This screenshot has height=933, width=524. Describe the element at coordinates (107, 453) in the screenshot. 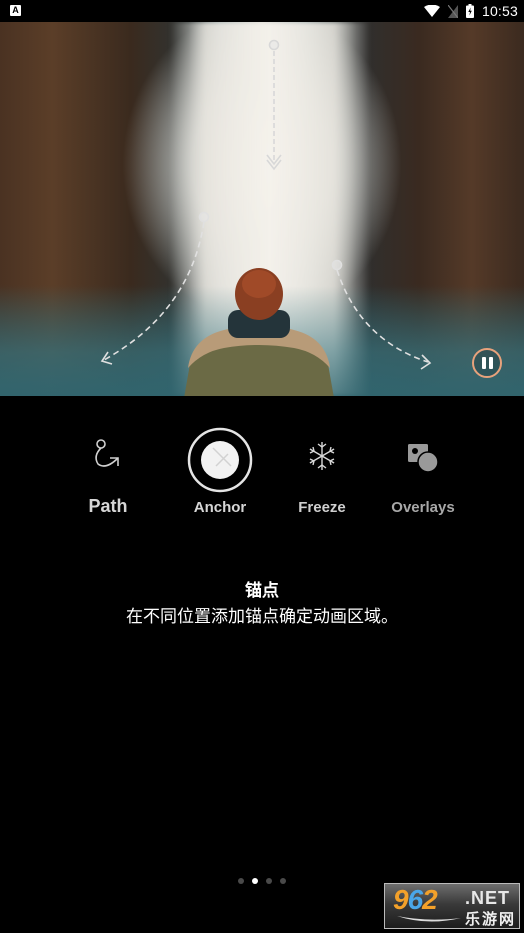

I see `path-icon` at that location.